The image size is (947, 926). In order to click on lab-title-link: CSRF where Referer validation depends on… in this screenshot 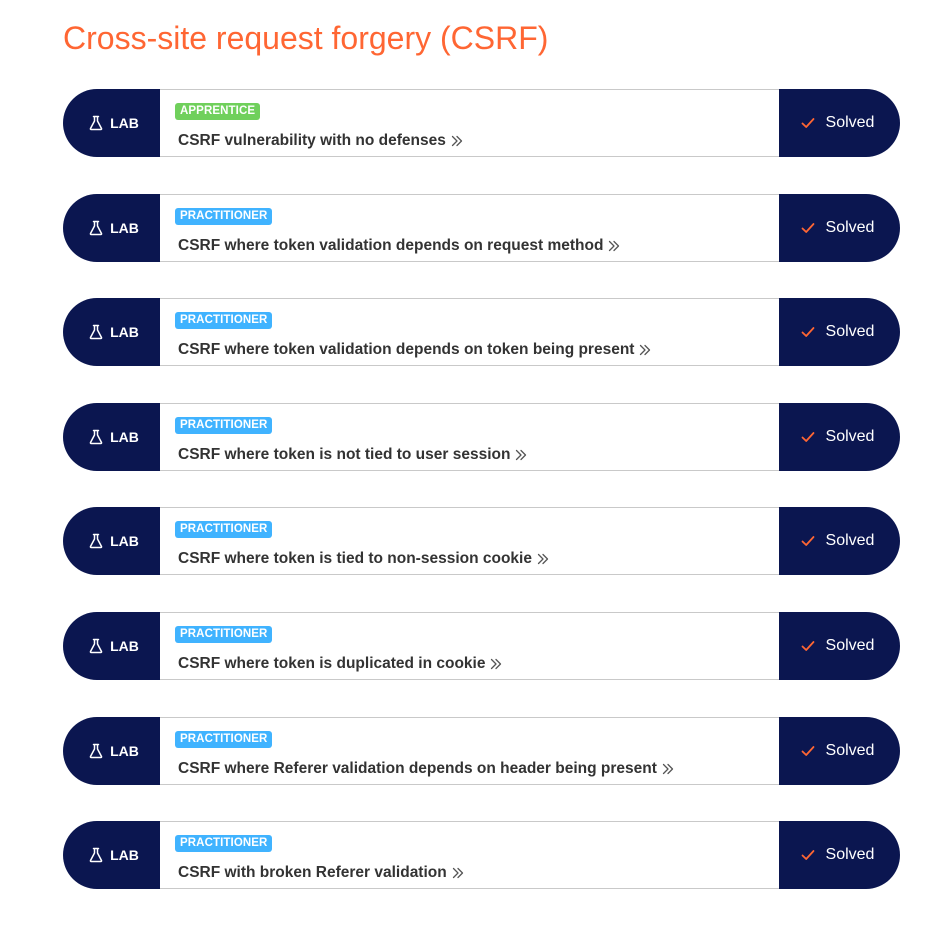, I will do `click(426, 769)`.